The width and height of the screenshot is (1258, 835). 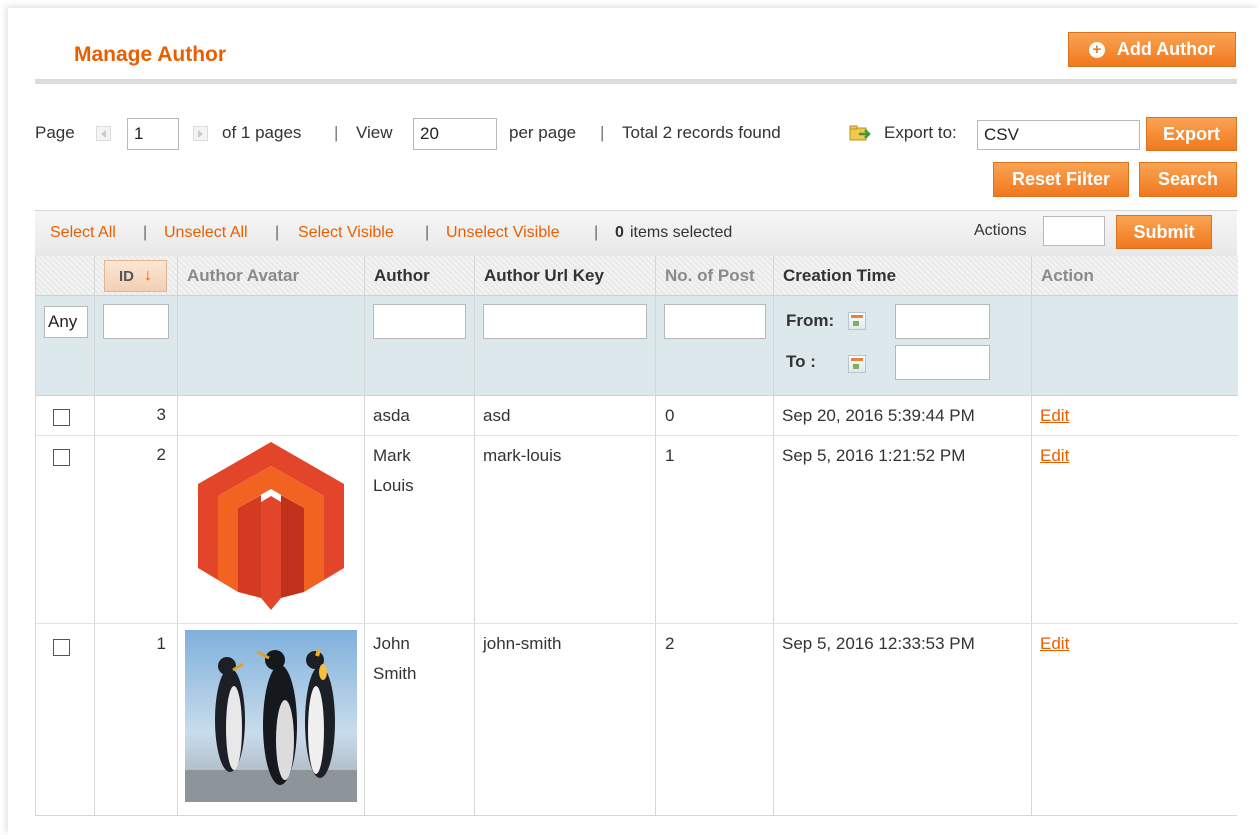 I want to click on row-author: asda, so click(x=391, y=415).